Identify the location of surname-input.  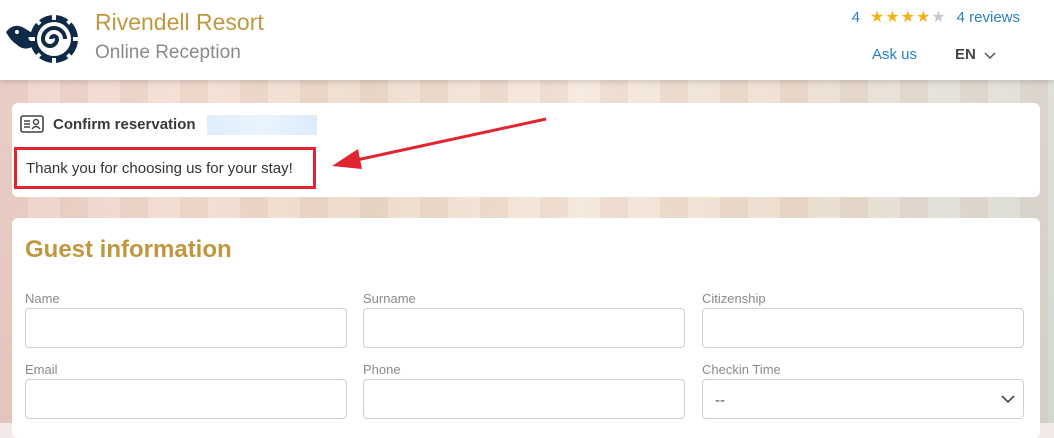
(524, 328).